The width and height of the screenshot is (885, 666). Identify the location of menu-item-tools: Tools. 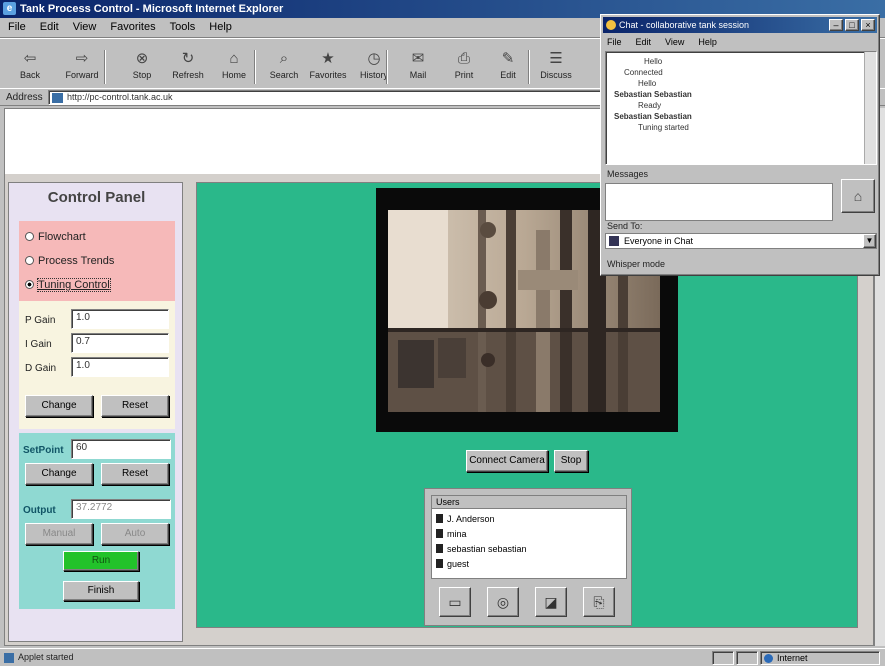
(183, 27).